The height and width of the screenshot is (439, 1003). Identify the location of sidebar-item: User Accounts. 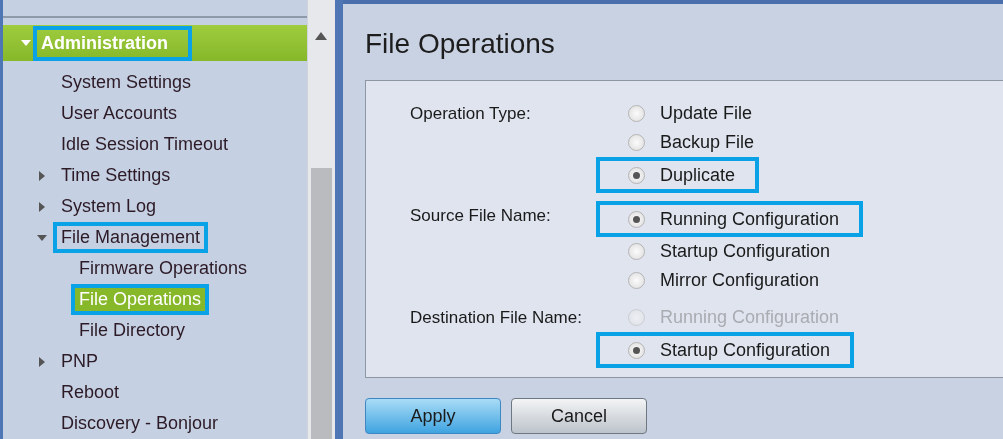
(119, 113).